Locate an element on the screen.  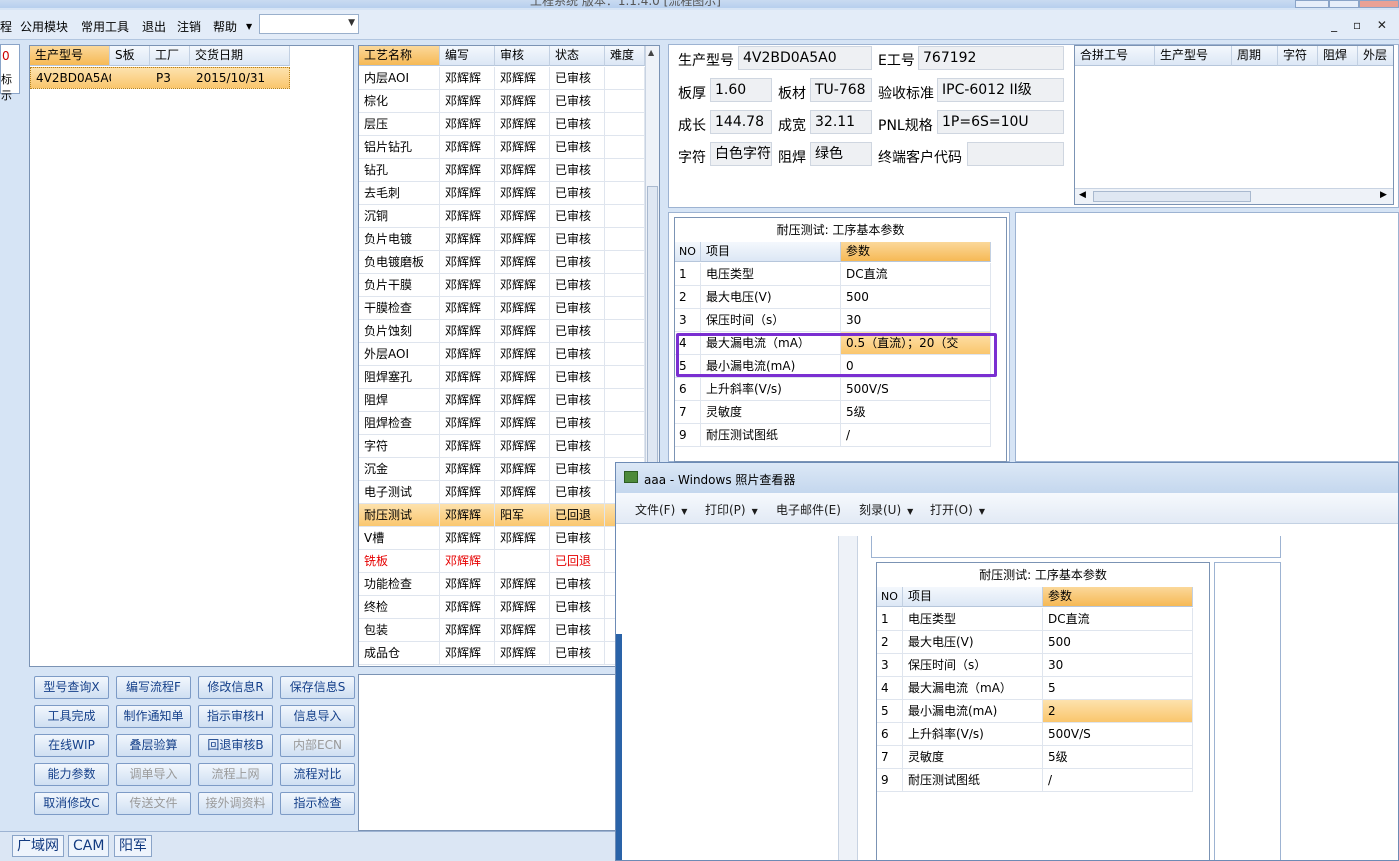
table-row: 负电镀磨板 邓辉辉 邓辉辉 已审核 is located at coordinates (502, 262).